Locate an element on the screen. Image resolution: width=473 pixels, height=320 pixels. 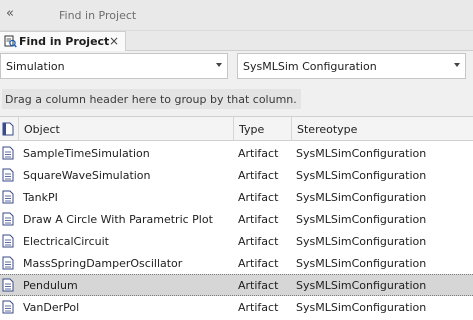
search-dropdown: SysMLSim Configuration is located at coordinates (351, 66).